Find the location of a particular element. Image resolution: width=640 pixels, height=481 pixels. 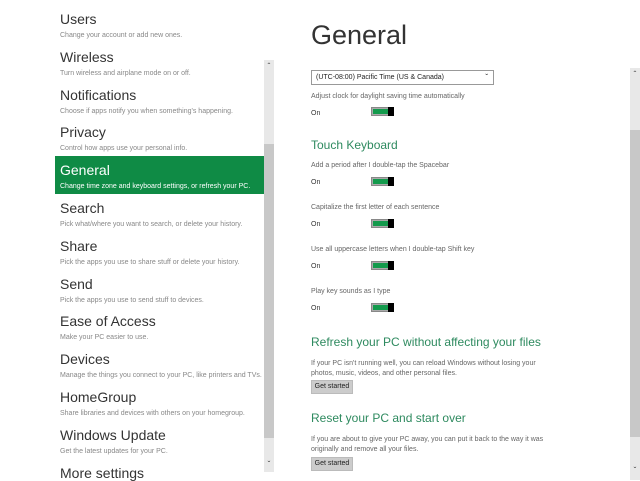

sidebar-item-title: Users is located at coordinates (78, 19).